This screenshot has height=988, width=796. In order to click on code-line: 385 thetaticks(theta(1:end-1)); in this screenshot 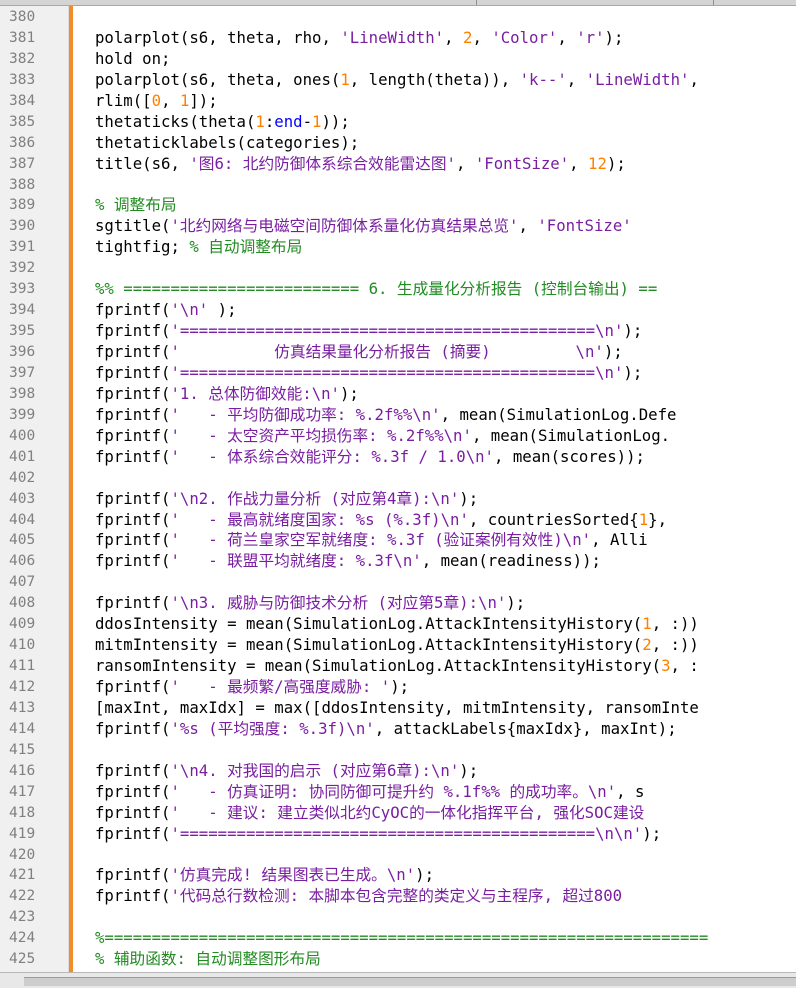, I will do `click(398, 122)`.